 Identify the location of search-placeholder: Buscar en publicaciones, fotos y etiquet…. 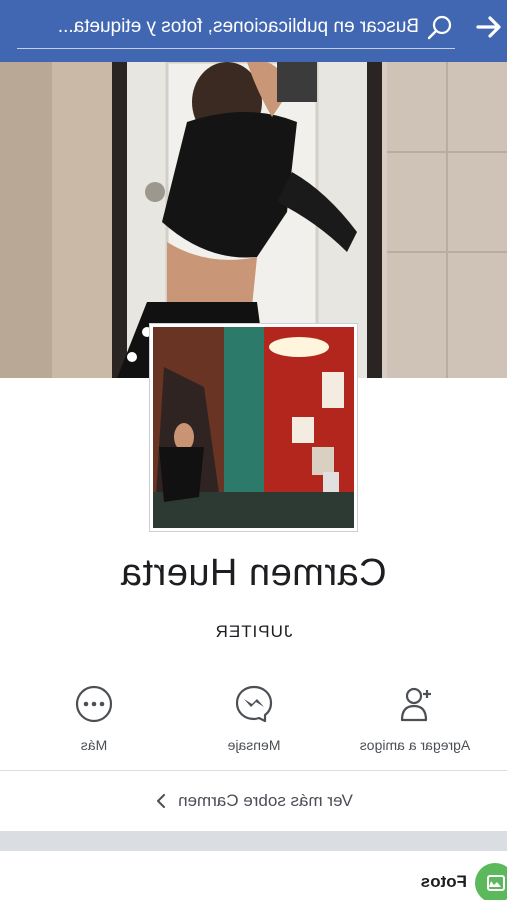
(238, 26).